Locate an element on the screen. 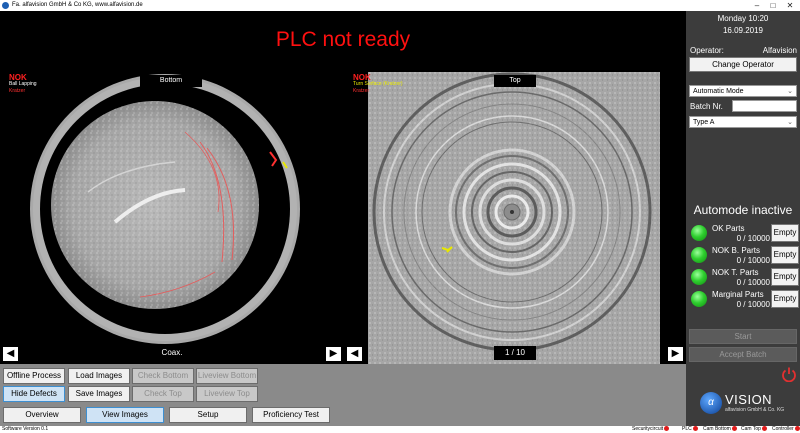 Image resolution: width=800 pixels, height=433 pixels. vision-logo: α VISION alfavision GmbH & Co. KG is located at coordinates (749, 407).